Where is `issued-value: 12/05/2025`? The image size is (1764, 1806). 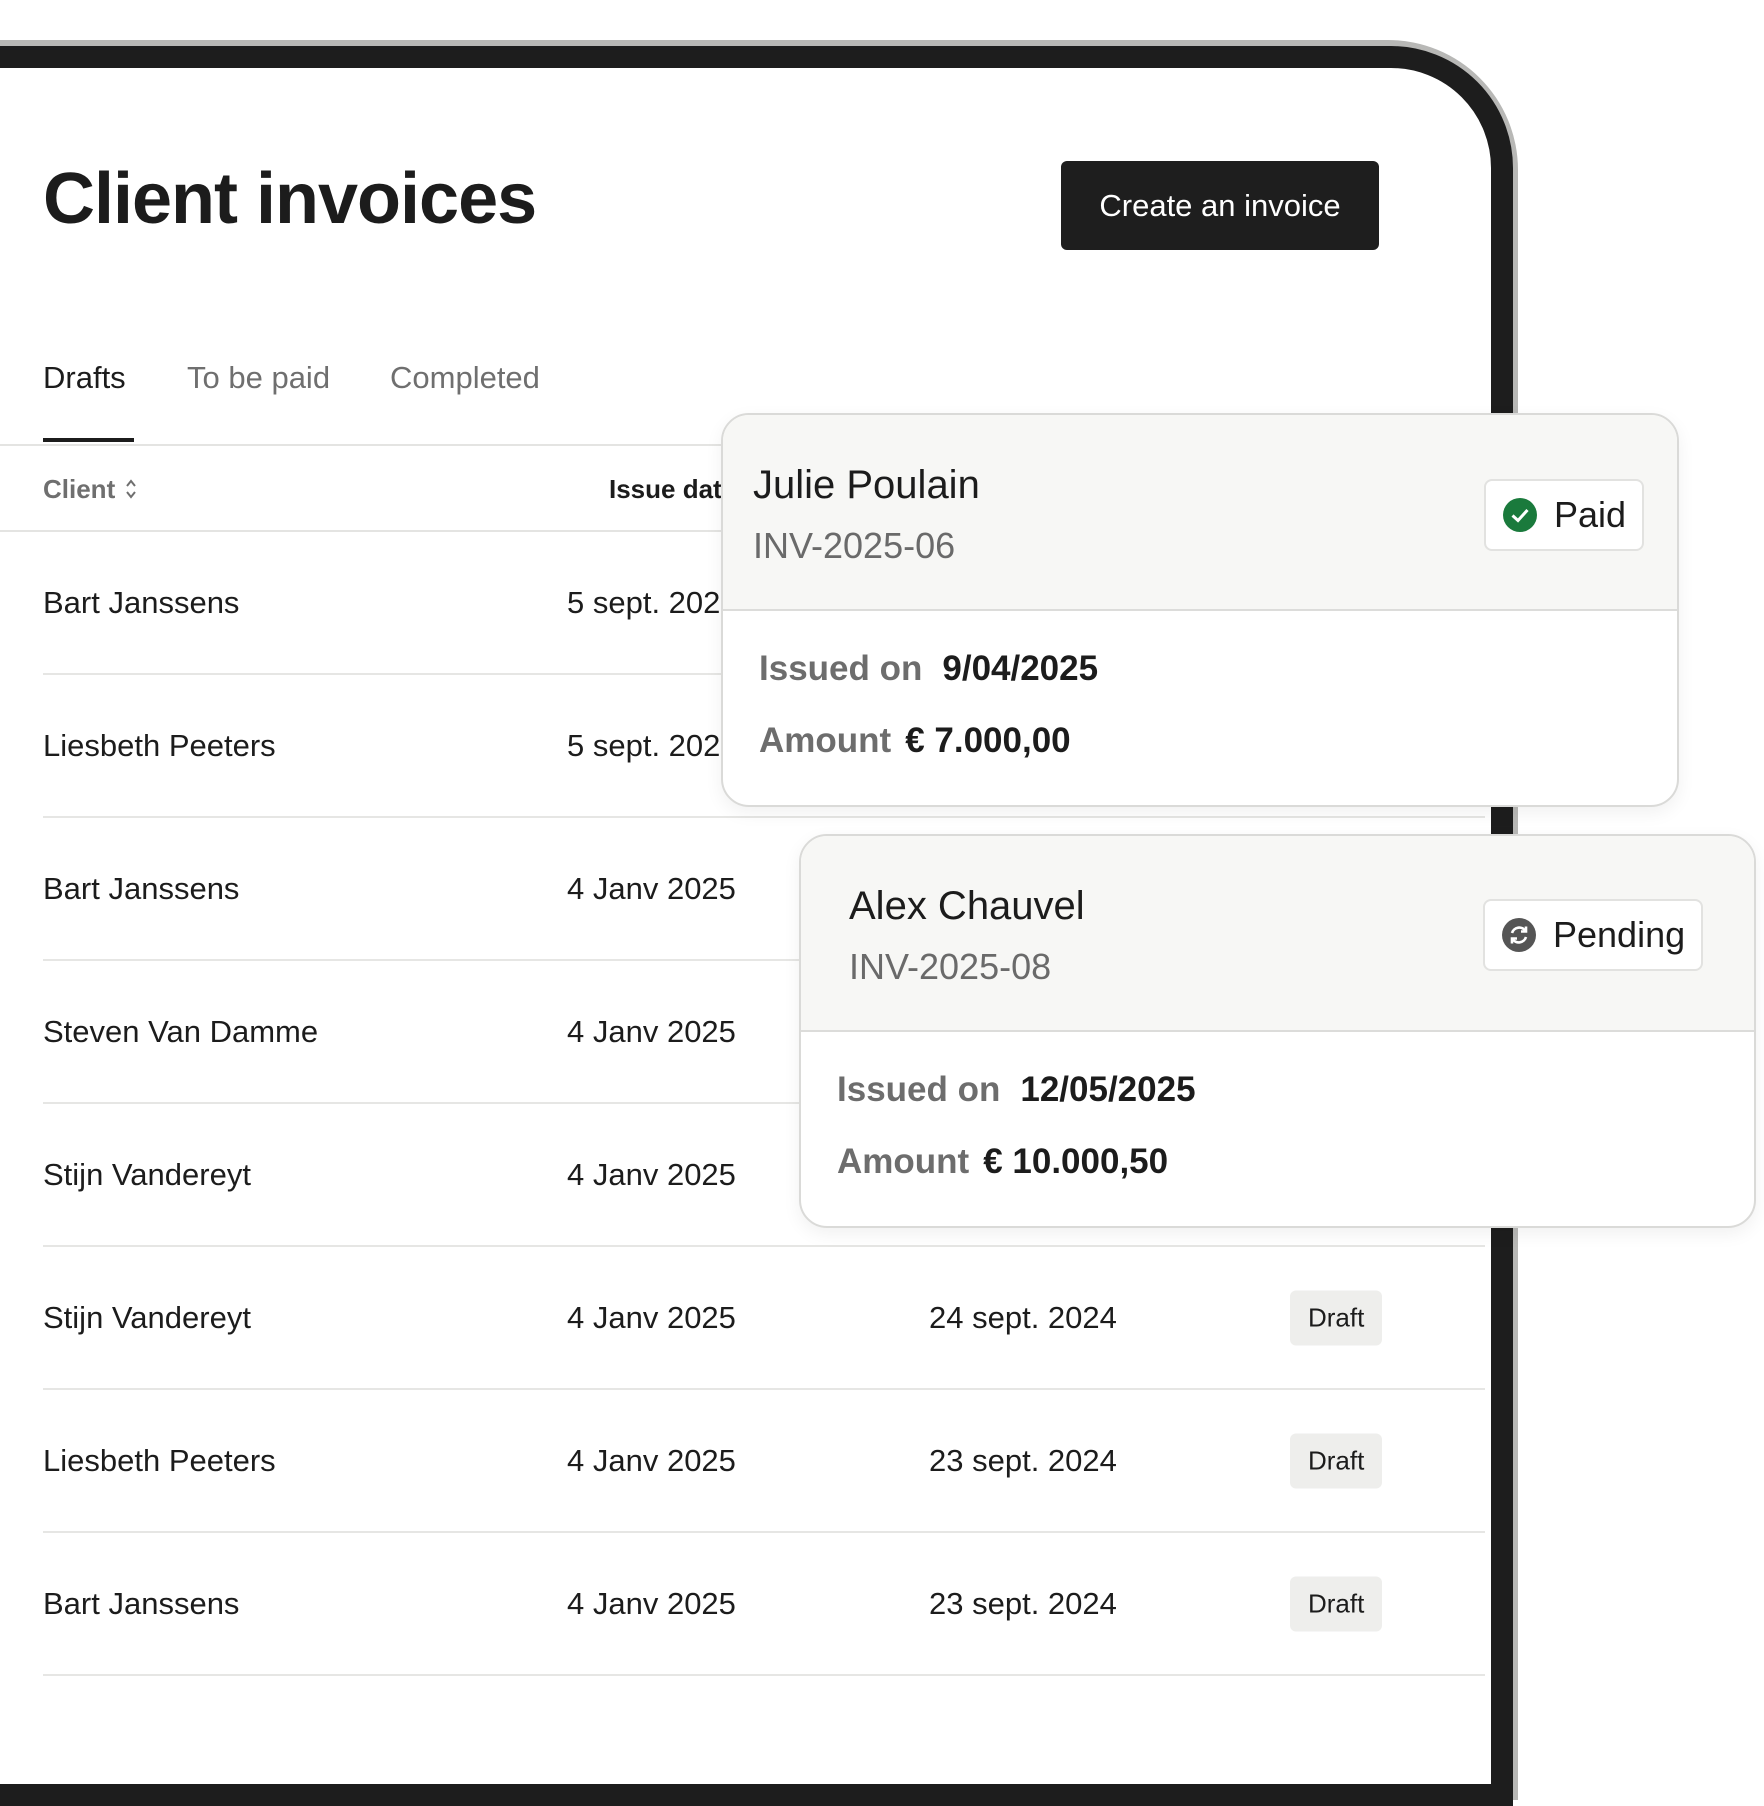
issued-value: 12/05/2025 is located at coordinates (1108, 1089).